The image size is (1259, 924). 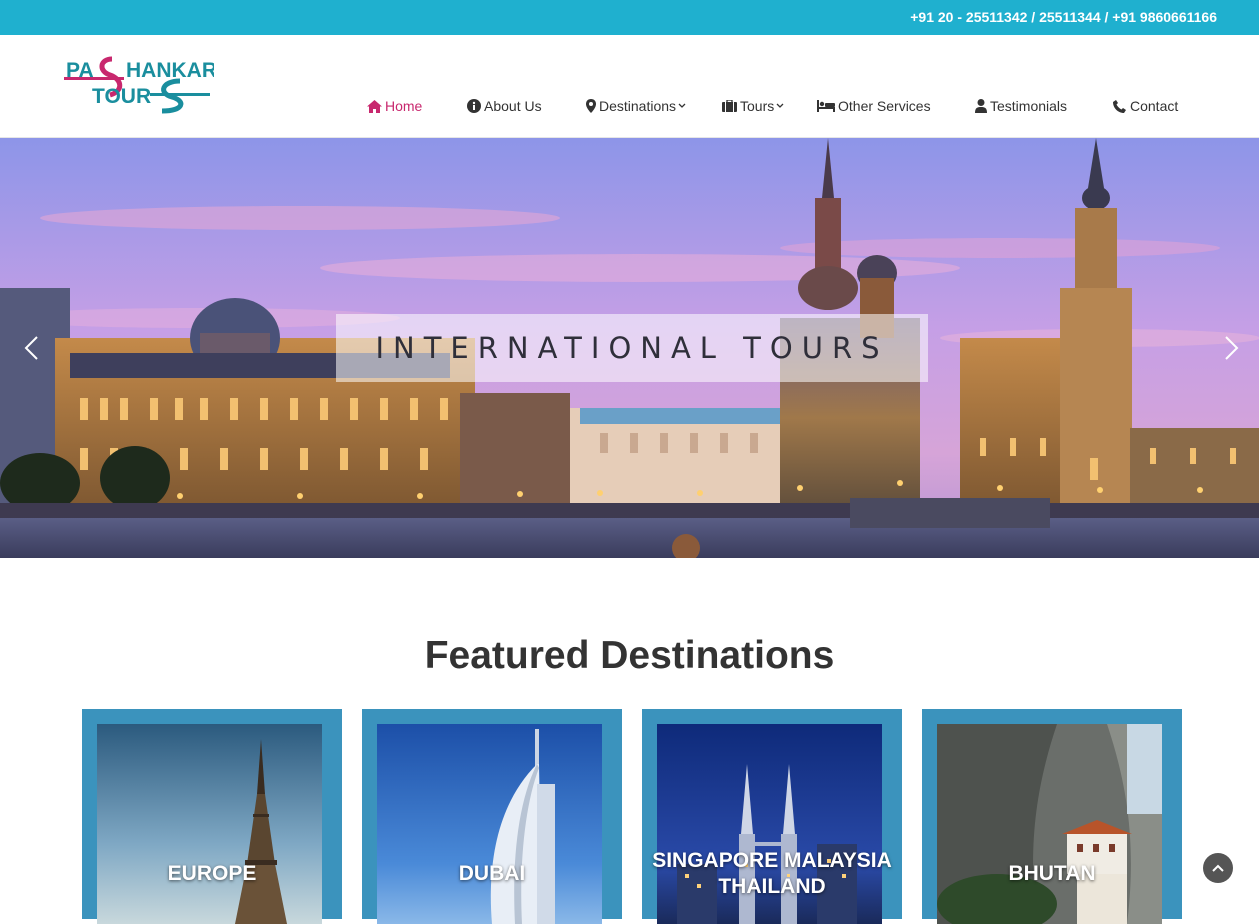 I want to click on destination-image-europe, so click(x=209, y=824).